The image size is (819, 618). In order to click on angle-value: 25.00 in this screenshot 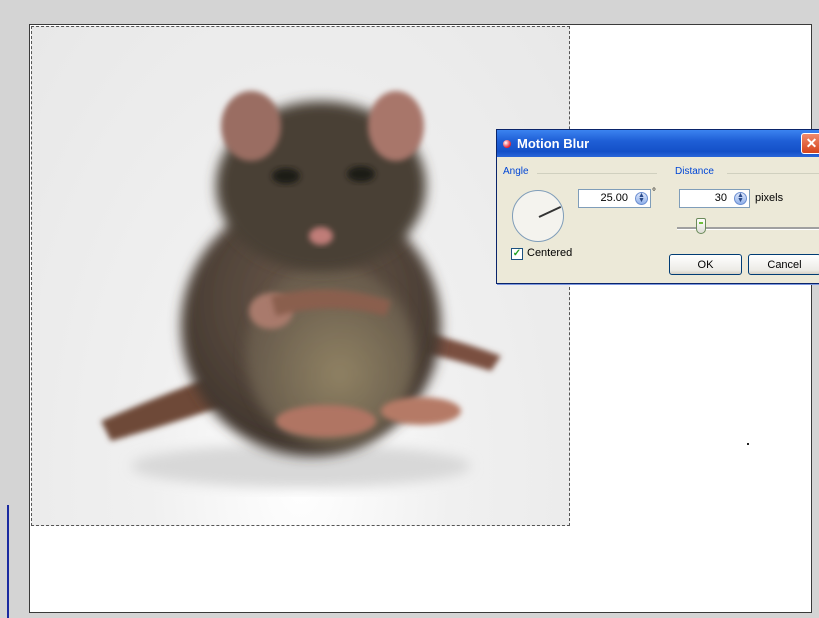, I will do `click(614, 198)`.